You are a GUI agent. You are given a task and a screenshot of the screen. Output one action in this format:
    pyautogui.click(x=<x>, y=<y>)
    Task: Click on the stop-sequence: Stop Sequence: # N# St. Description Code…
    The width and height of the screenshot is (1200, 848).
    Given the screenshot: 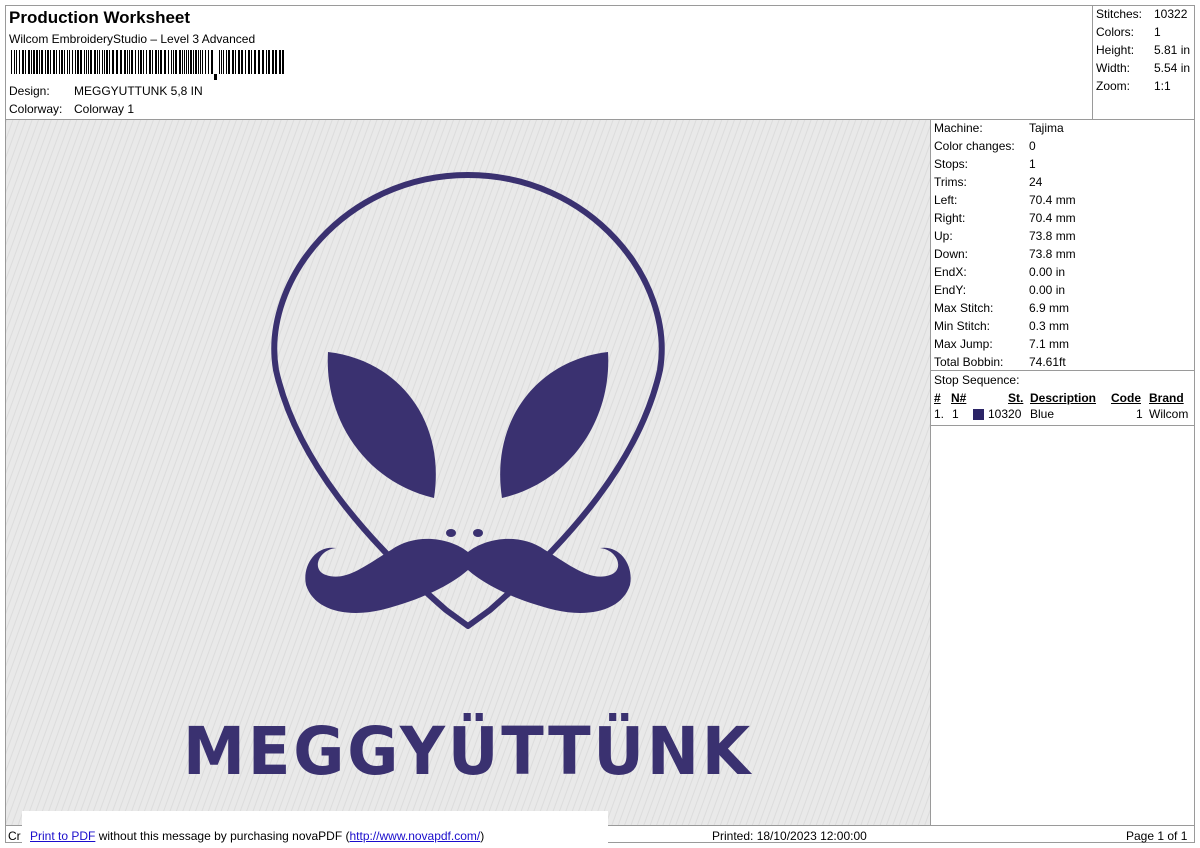 What is the action you would take?
    pyautogui.click(x=1063, y=398)
    